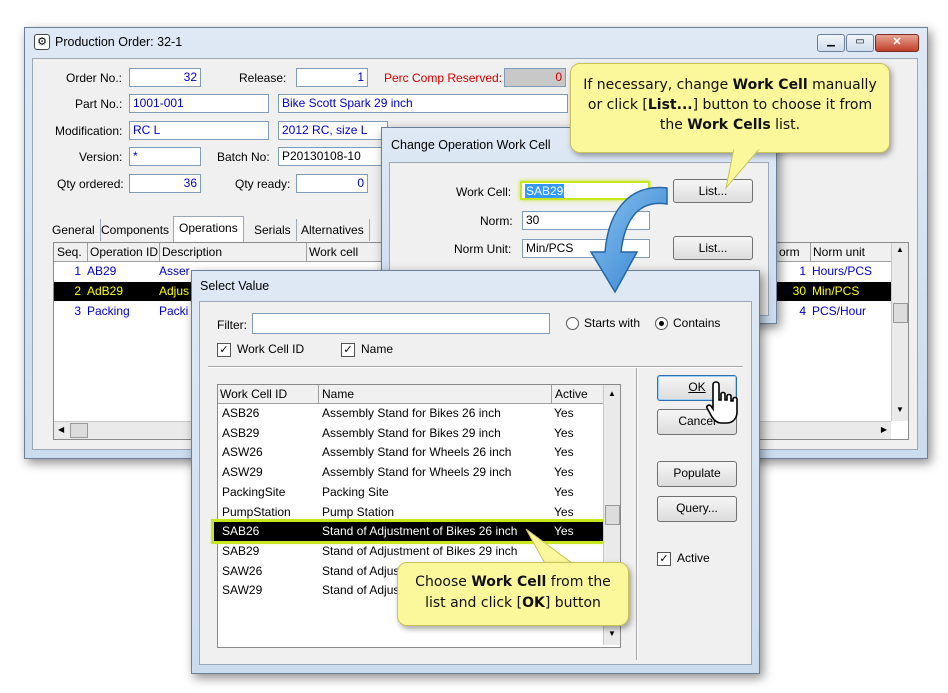  Describe the element at coordinates (123, 252) in the screenshot. I see `header-operation-id: Operation ID` at that location.